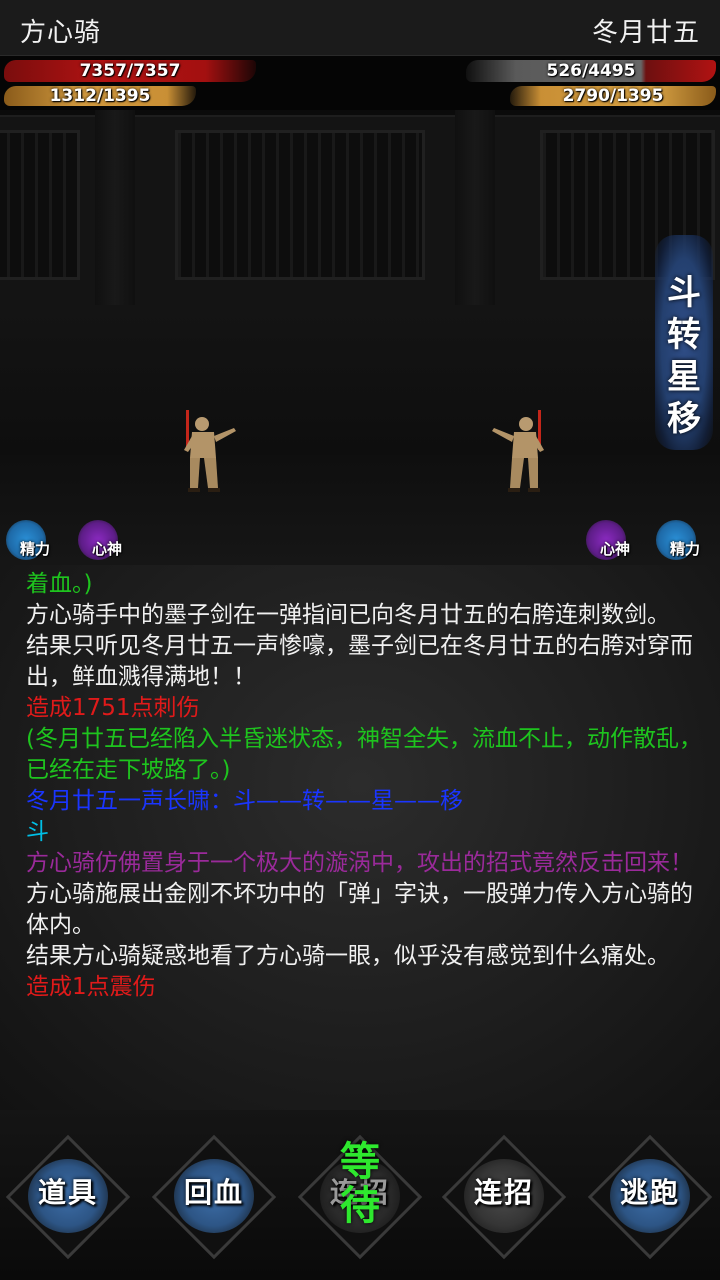 The image size is (720, 1280). Describe the element at coordinates (59, 584) in the screenshot. I see `log-line: 着血。)` at that location.